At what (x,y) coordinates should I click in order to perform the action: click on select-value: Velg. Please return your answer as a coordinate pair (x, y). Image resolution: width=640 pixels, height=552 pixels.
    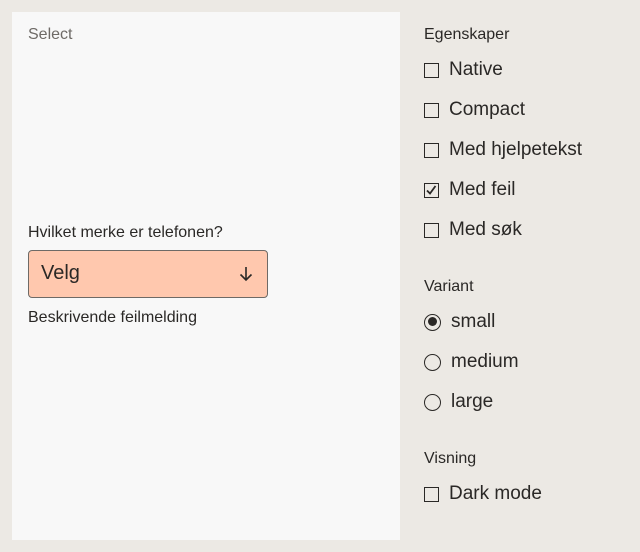
    Looking at the image, I should click on (60, 273).